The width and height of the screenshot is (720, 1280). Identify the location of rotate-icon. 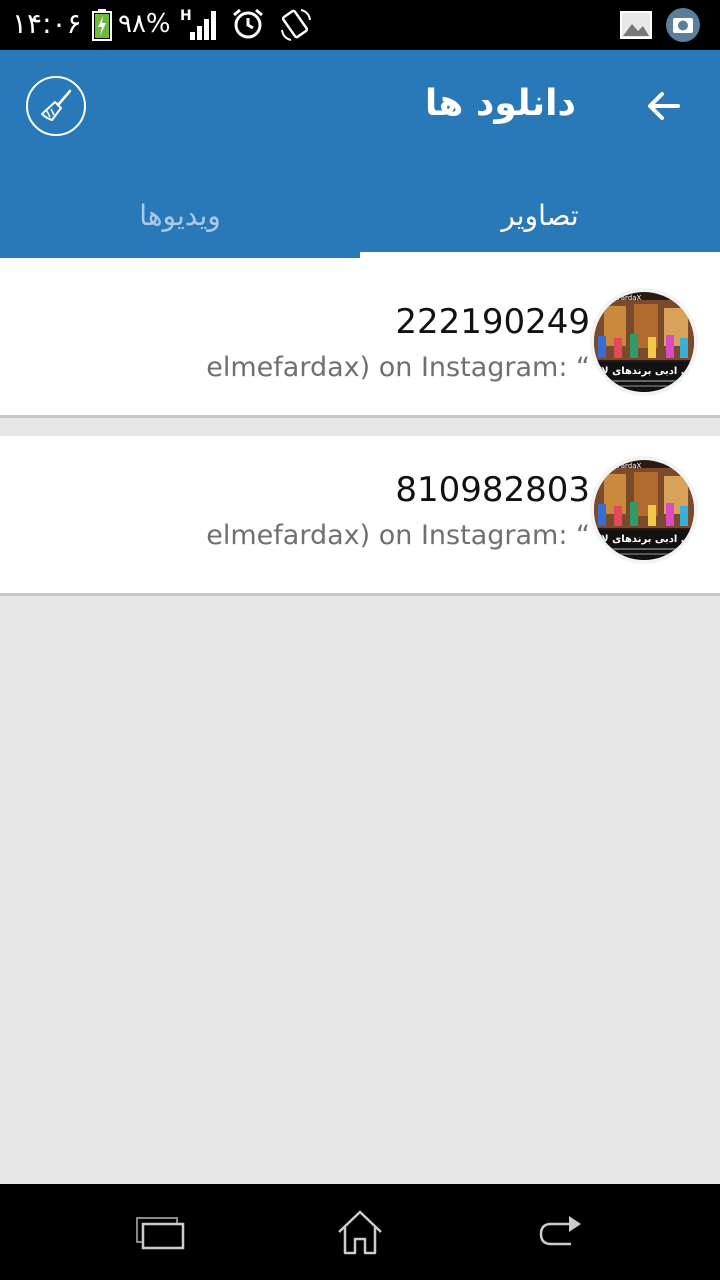
(296, 25).